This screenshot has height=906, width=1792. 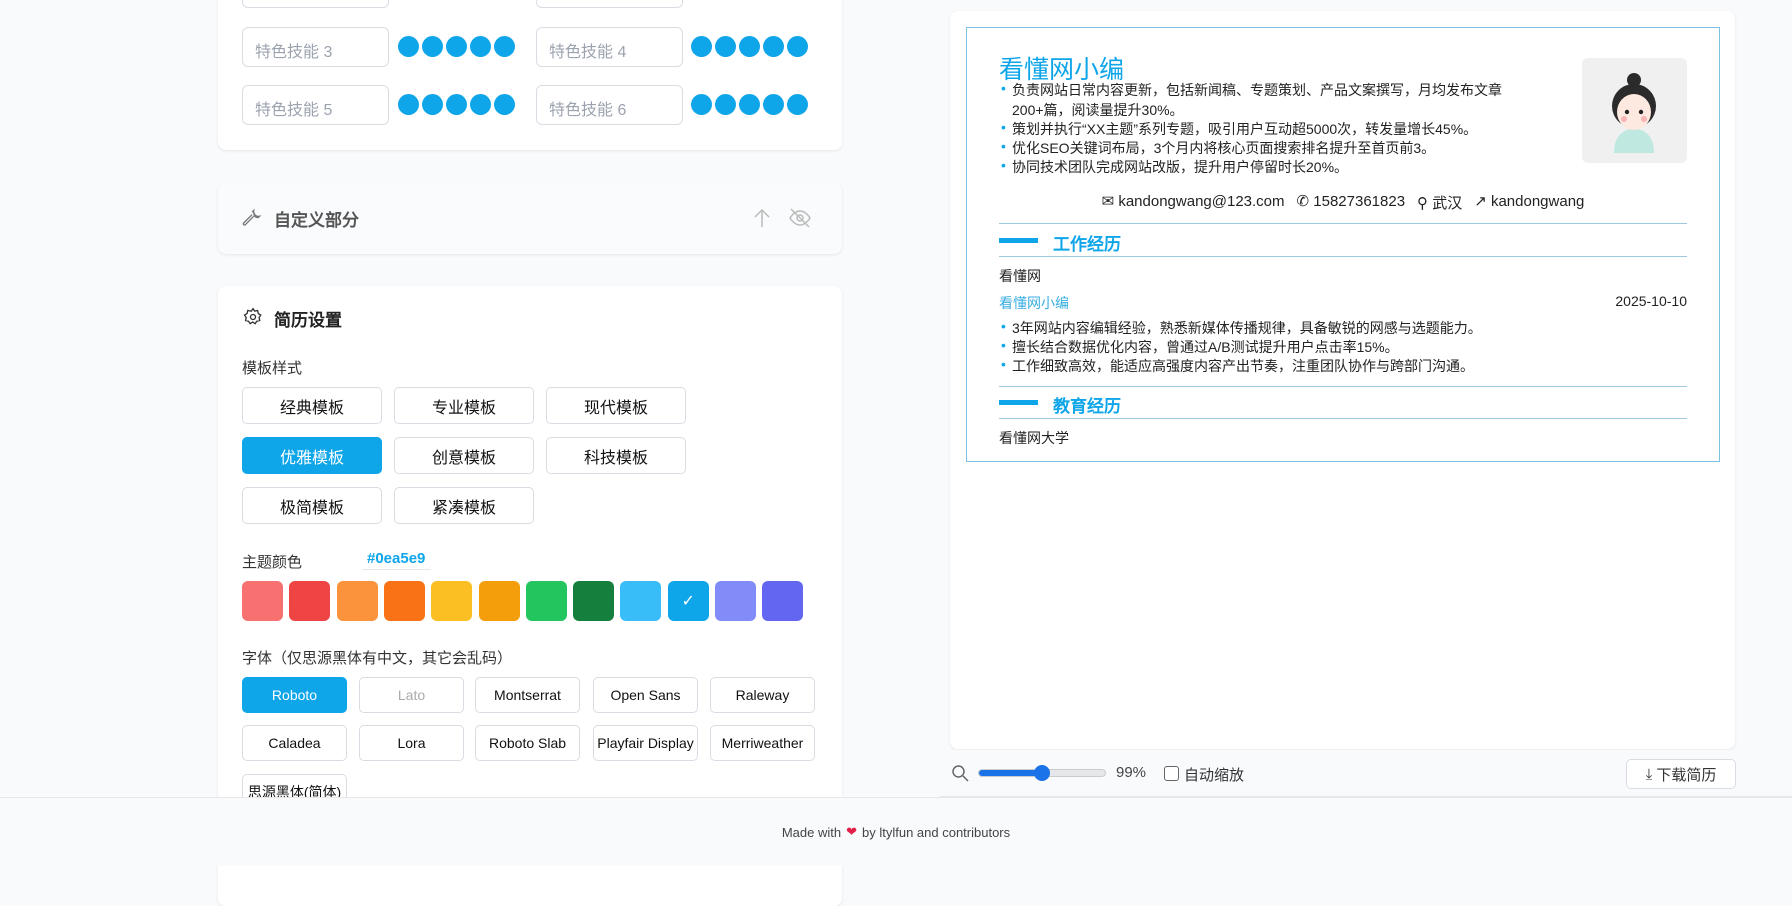 What do you see at coordinates (1303, 201) in the screenshot?
I see `phone-icon: ✆` at bounding box center [1303, 201].